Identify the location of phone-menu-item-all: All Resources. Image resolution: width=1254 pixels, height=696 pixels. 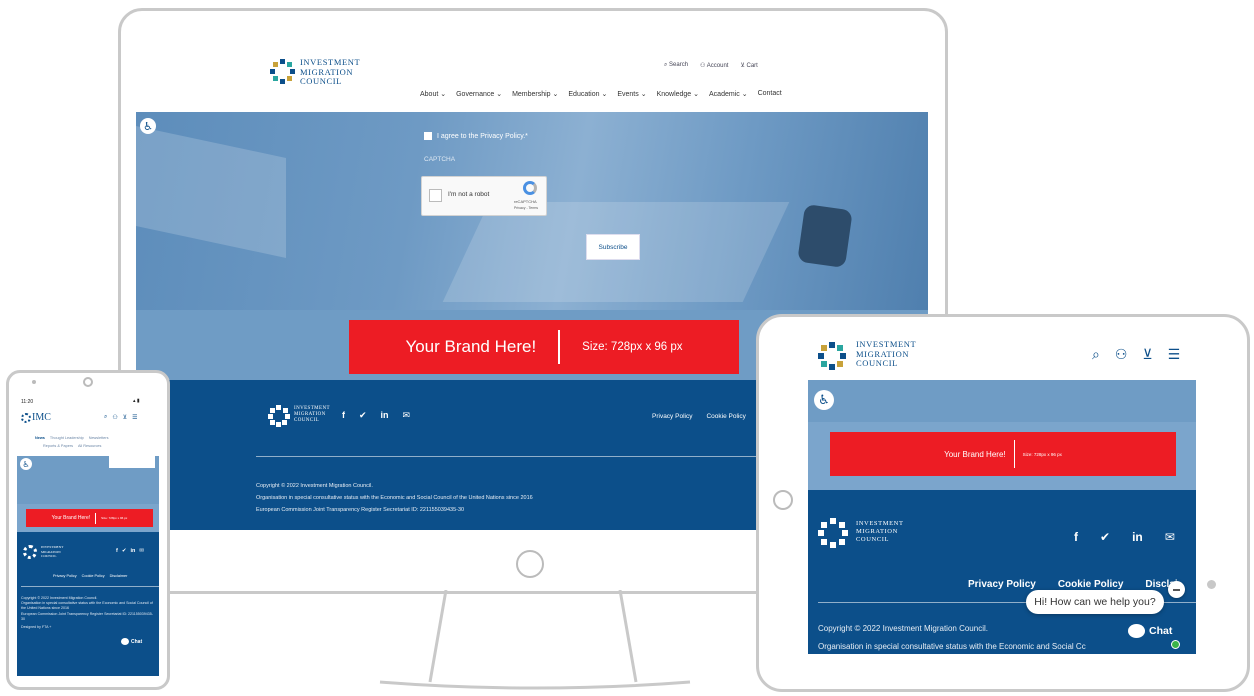
(89, 446).